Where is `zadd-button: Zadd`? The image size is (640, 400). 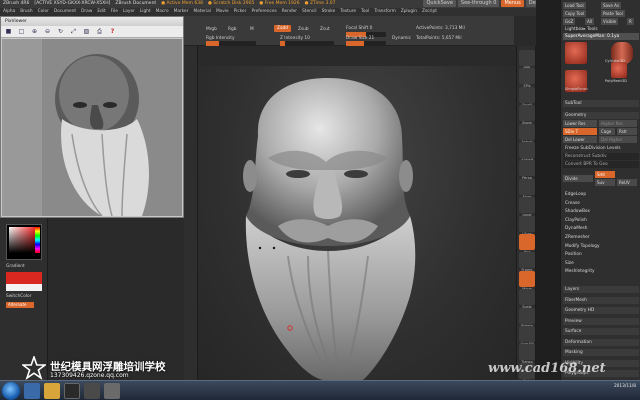
zadd-button: Zadd is located at coordinates (283, 28).